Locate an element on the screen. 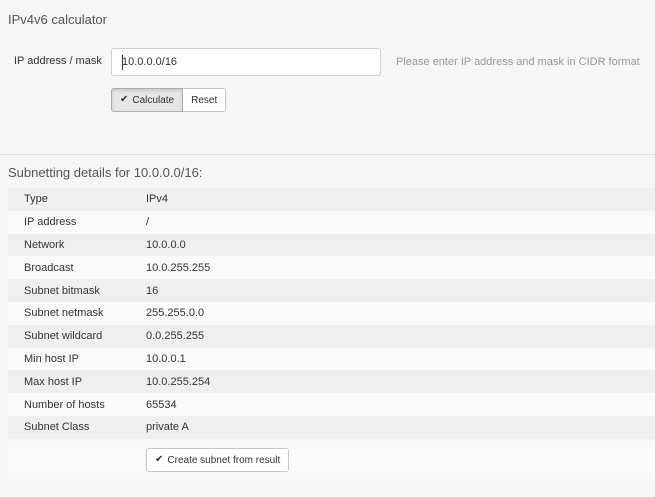 Image resolution: width=655 pixels, height=497 pixels. details-row-key: Number of hosts is located at coordinates (64, 404).